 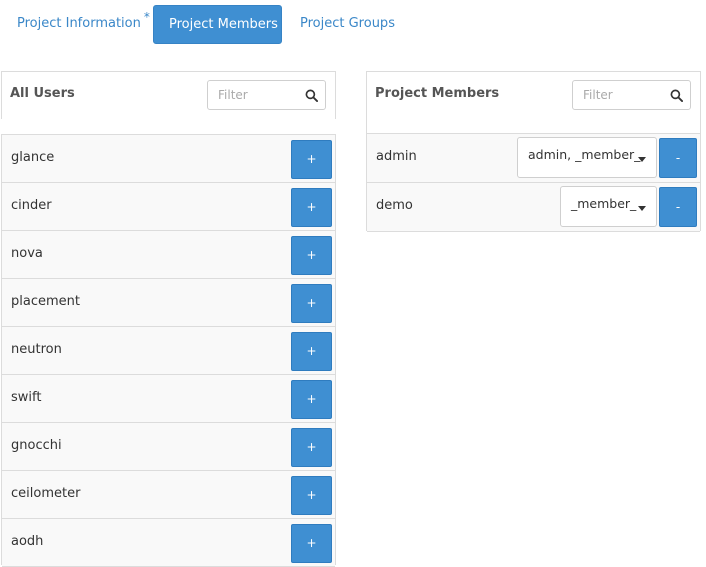 What do you see at coordinates (36, 445) in the screenshot?
I see `user-name: gnocchi` at bounding box center [36, 445].